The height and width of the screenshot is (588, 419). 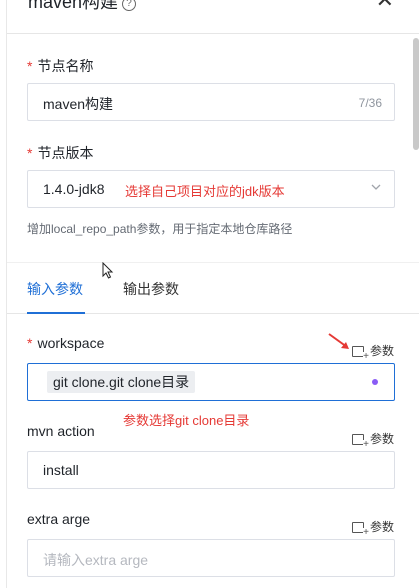 I want to click on node-version-label: * 节点版本, so click(x=60, y=153).